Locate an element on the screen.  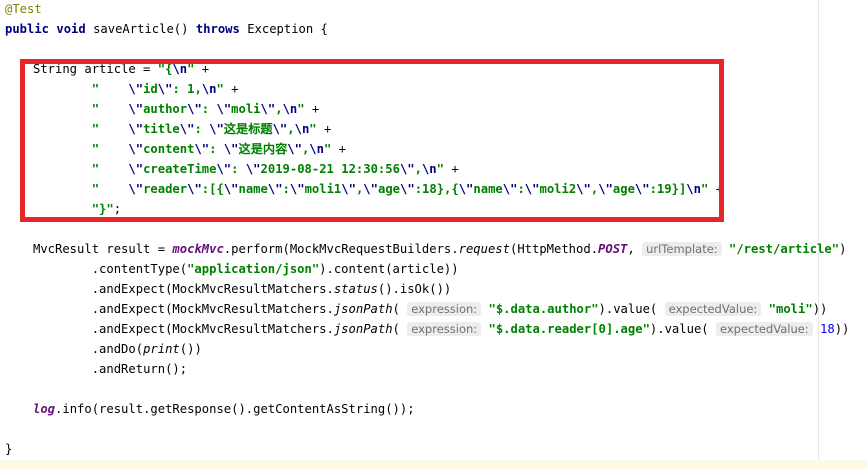
void-keyword: void is located at coordinates (71, 29).